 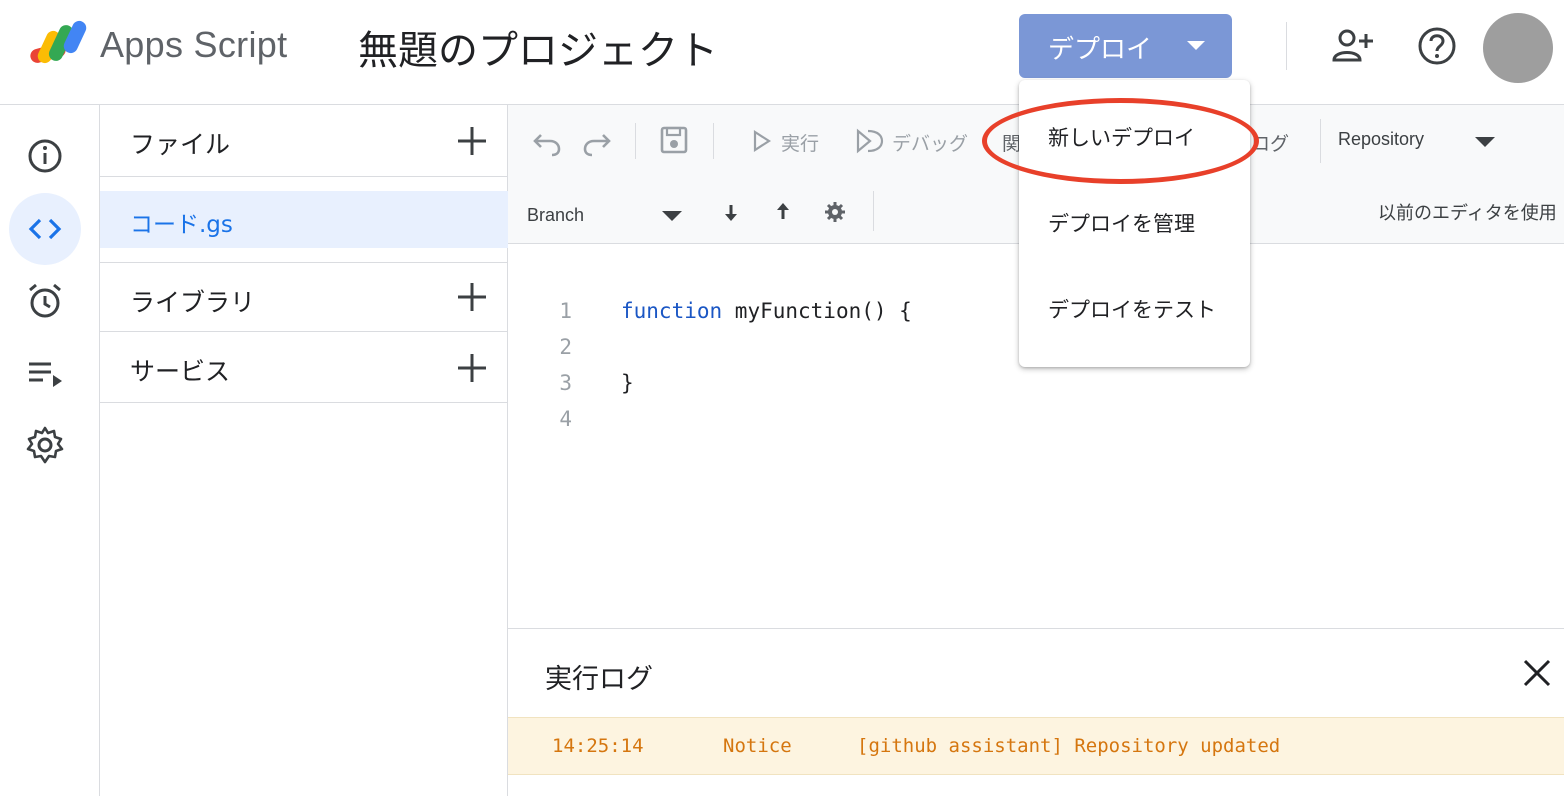 I want to click on gear-icon, so click(x=45, y=445).